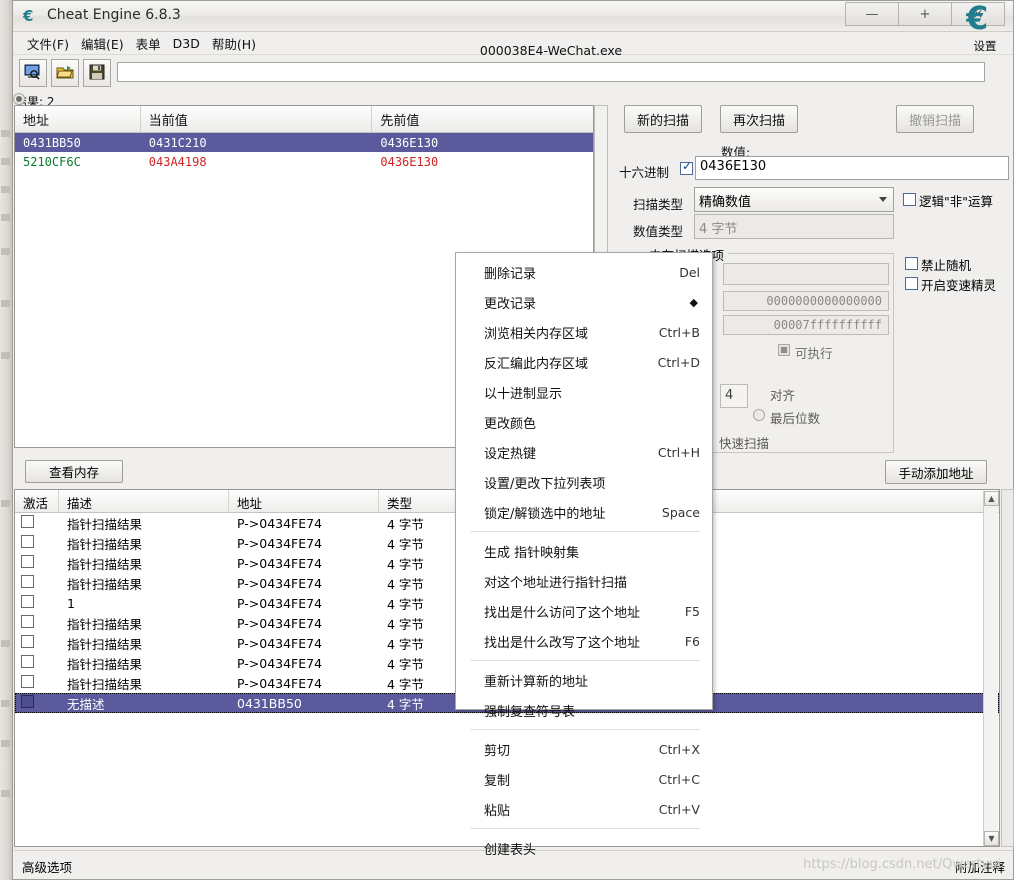  What do you see at coordinates (584, 710) in the screenshot?
I see `menu-item-force-recheck-symbols: 强制复查符号表` at bounding box center [584, 710].